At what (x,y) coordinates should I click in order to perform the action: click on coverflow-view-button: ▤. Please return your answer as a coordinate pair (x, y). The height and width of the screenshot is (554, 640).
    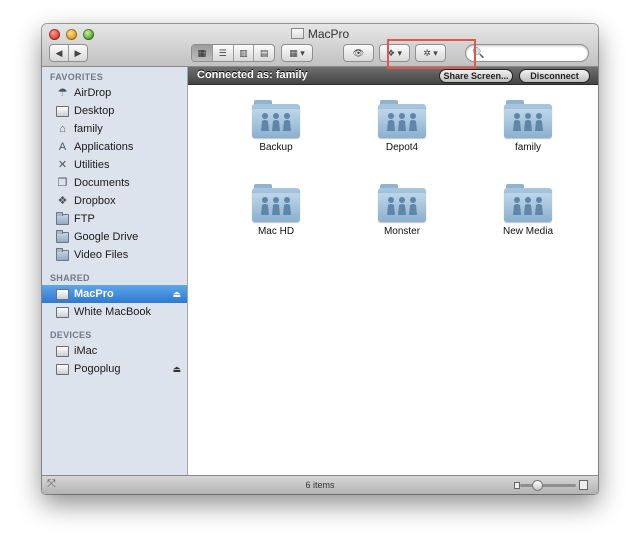
    Looking at the image, I should click on (264, 53).